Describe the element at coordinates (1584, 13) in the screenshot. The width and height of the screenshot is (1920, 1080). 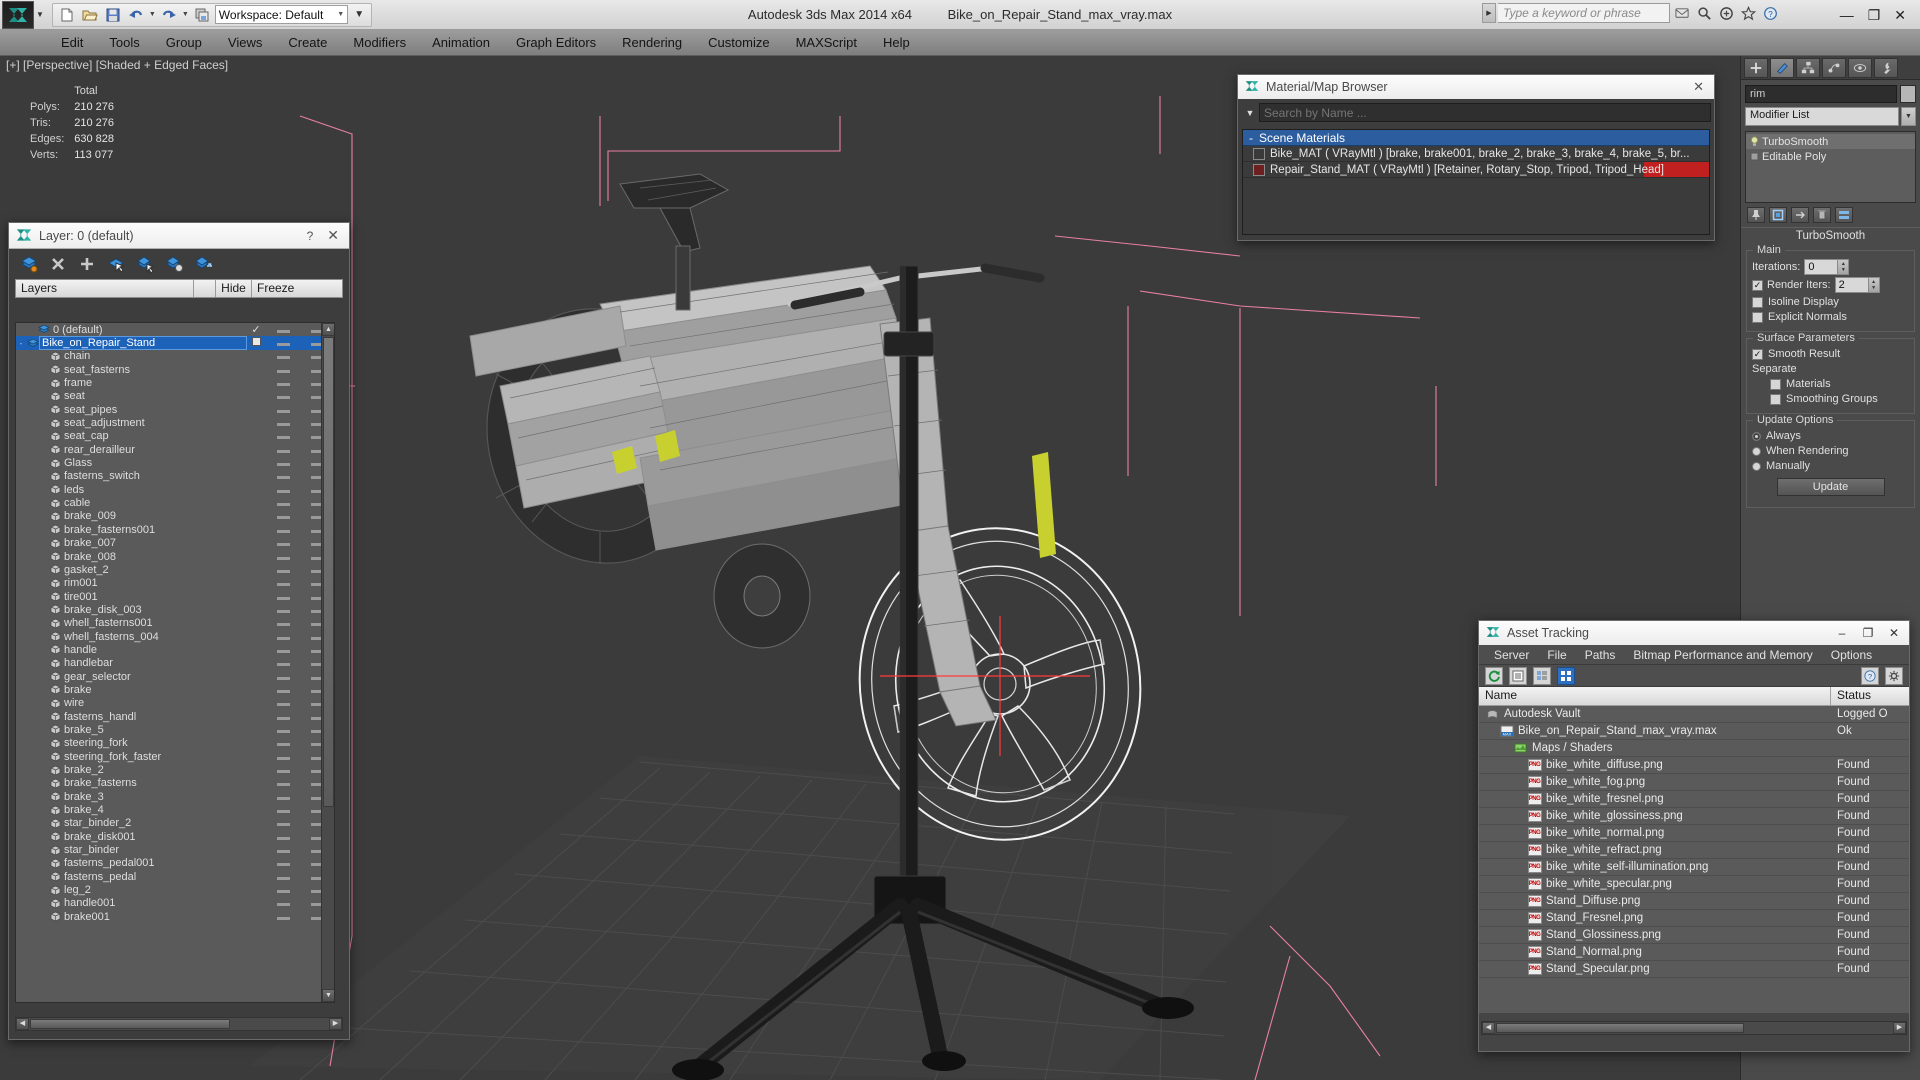
I see `infocenter-search-input: Type a keyword or phrase` at that location.